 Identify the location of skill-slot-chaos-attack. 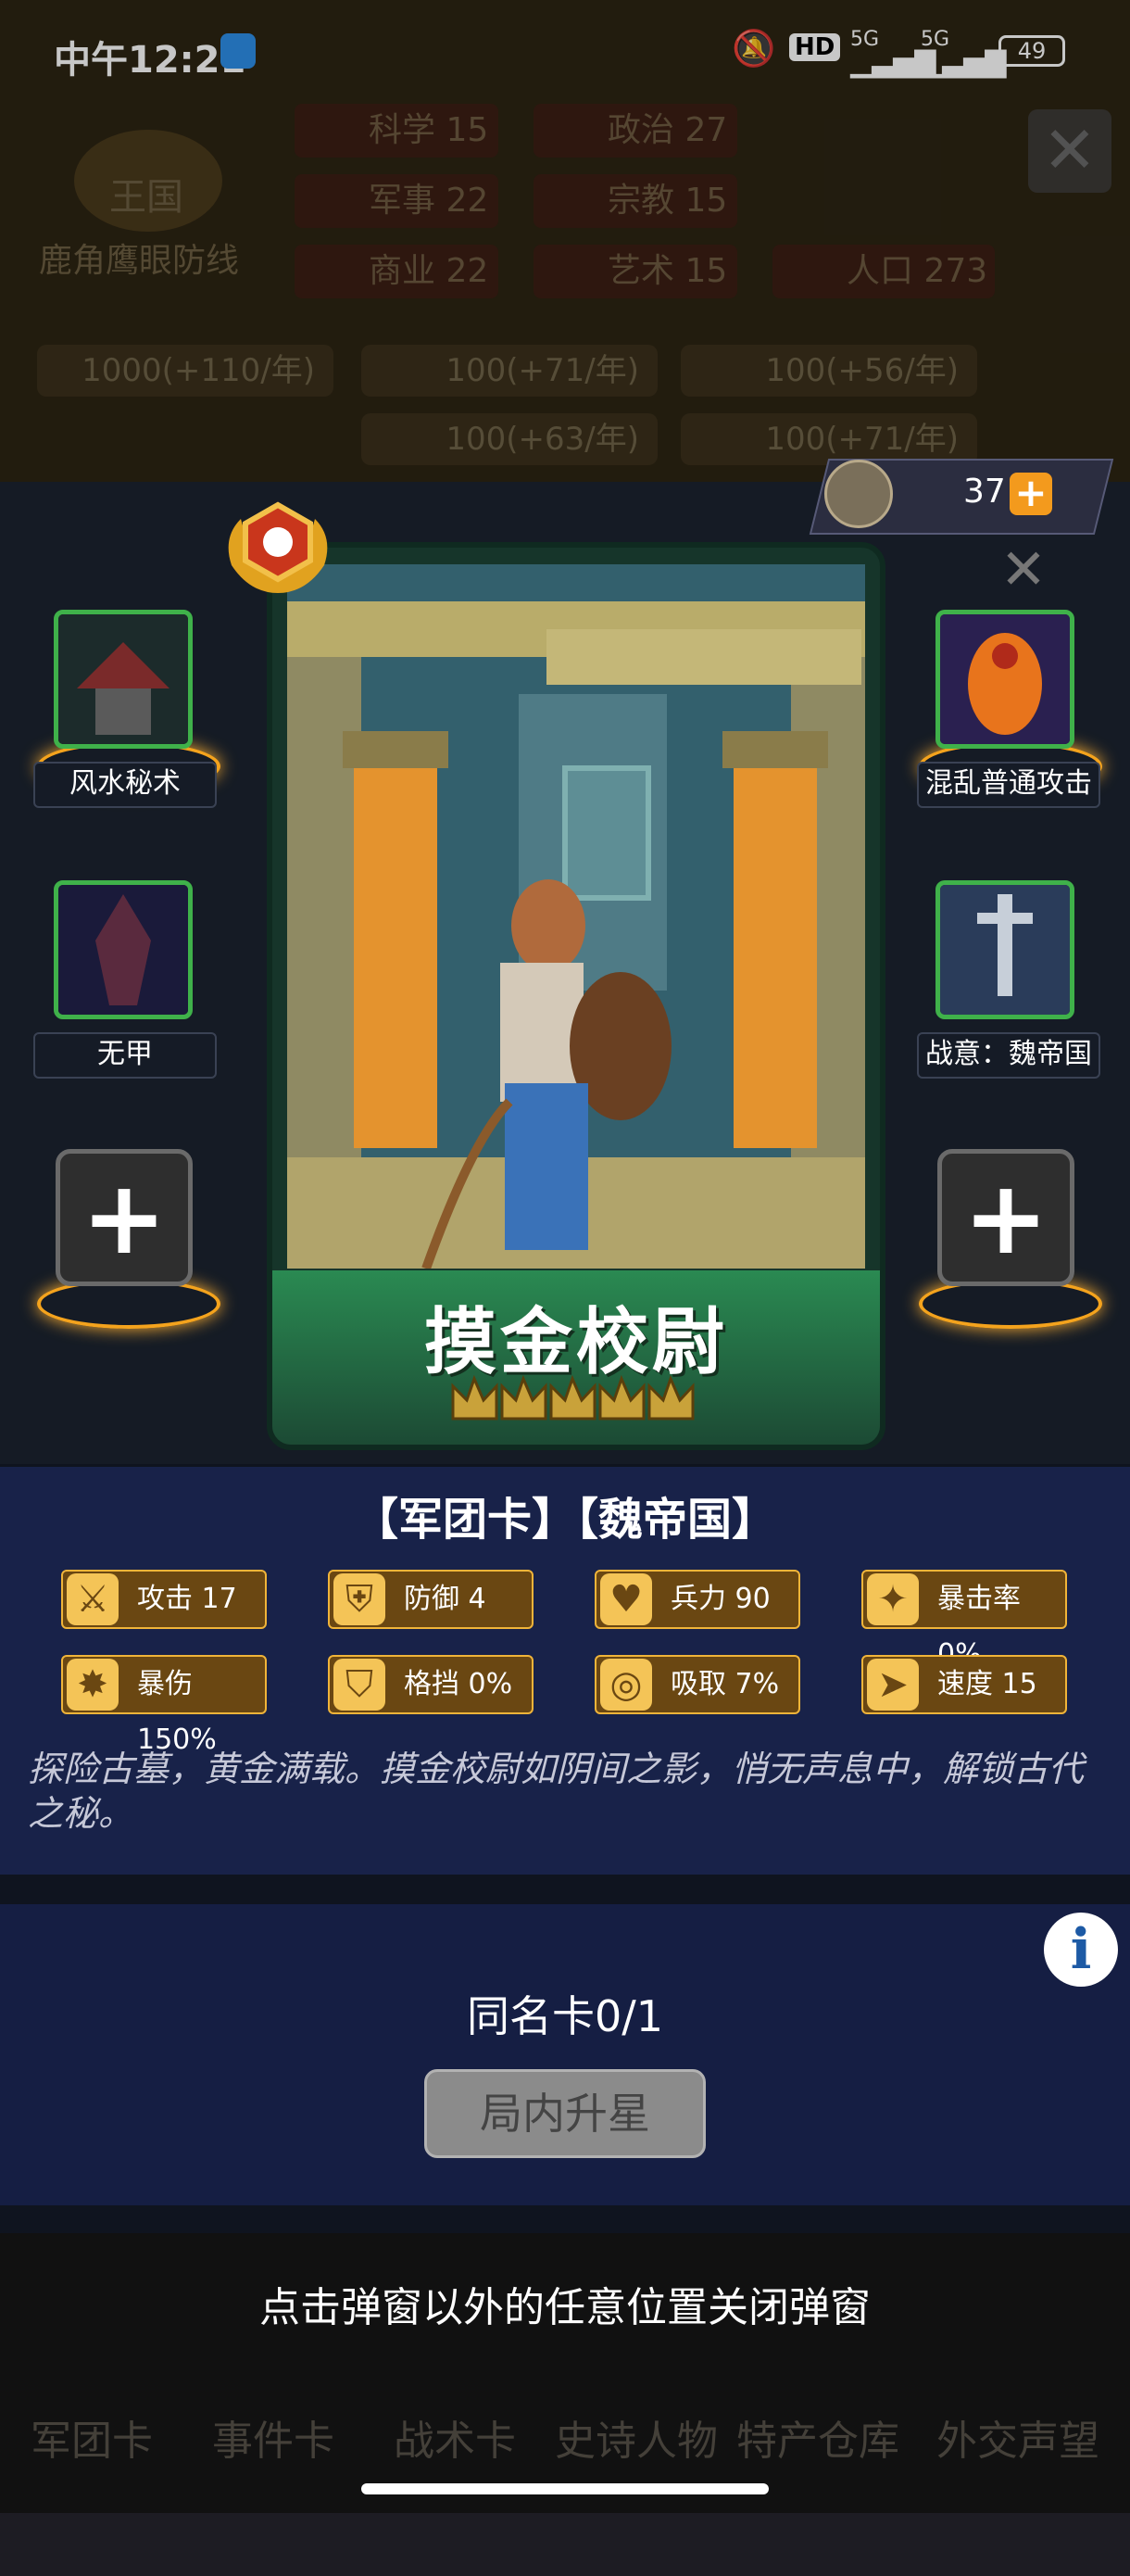
(1004, 679).